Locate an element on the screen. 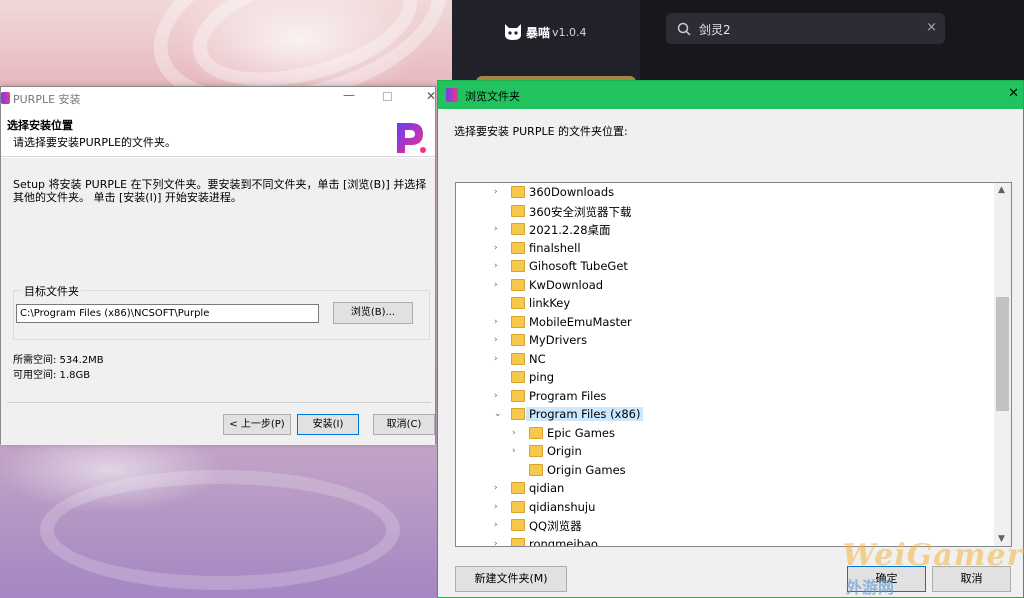 Image resolution: width=1024 pixels, height=598 pixels. tree-item-label: Origin is located at coordinates (564, 451).